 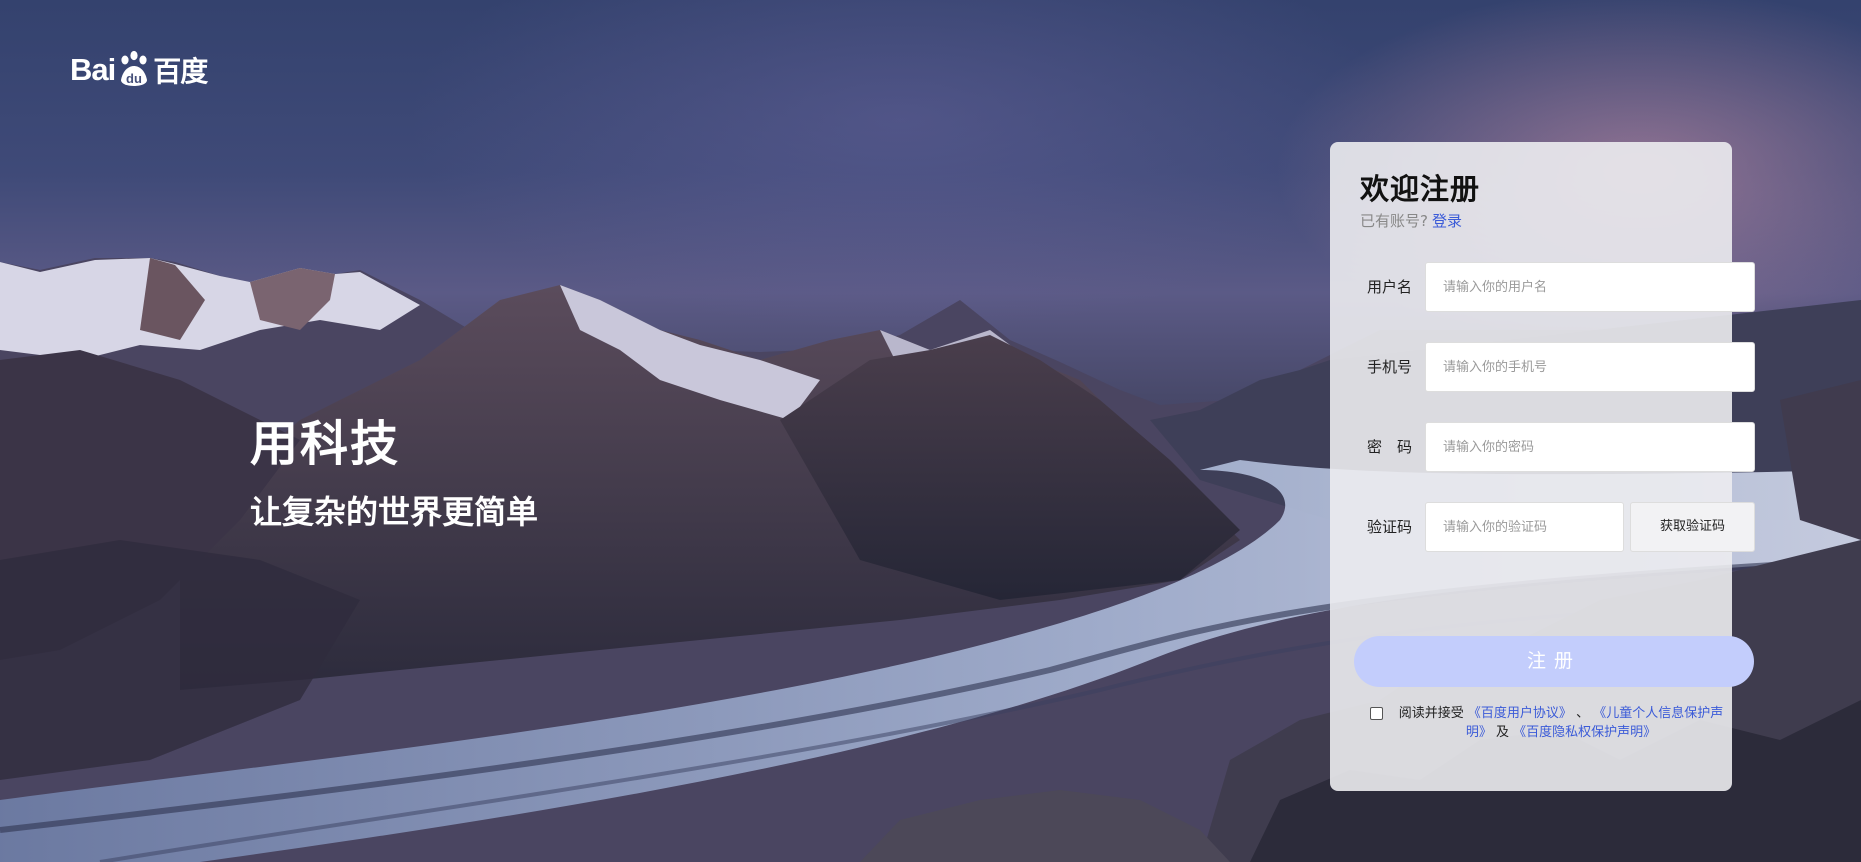 What do you see at coordinates (1692, 527) in the screenshot?
I see `get-code-button: 获取验证码` at bounding box center [1692, 527].